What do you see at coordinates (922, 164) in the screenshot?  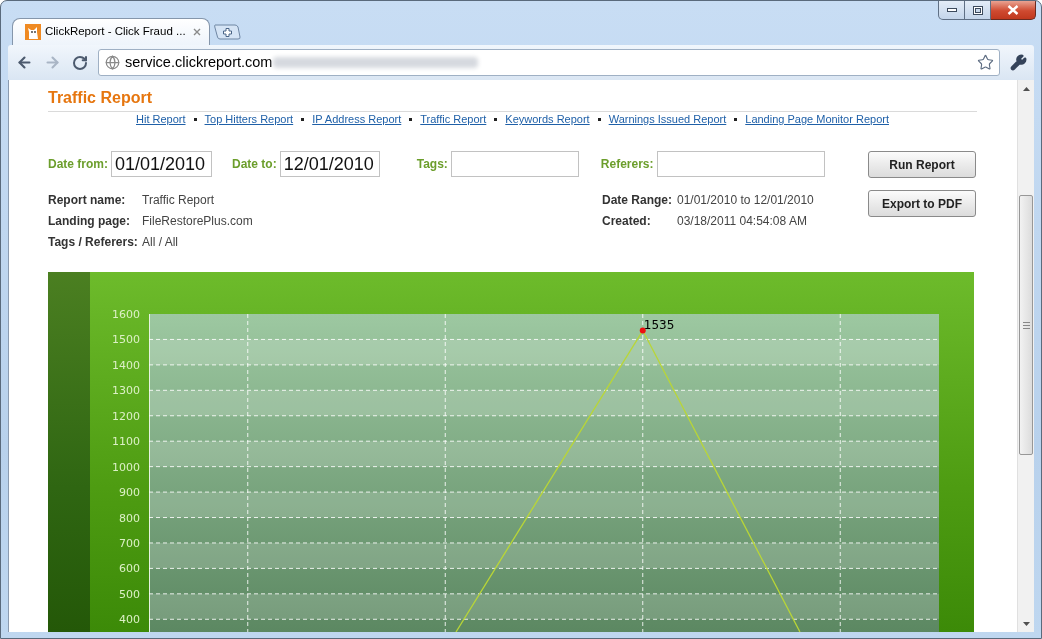 I see `run-report-button: Run Report` at bounding box center [922, 164].